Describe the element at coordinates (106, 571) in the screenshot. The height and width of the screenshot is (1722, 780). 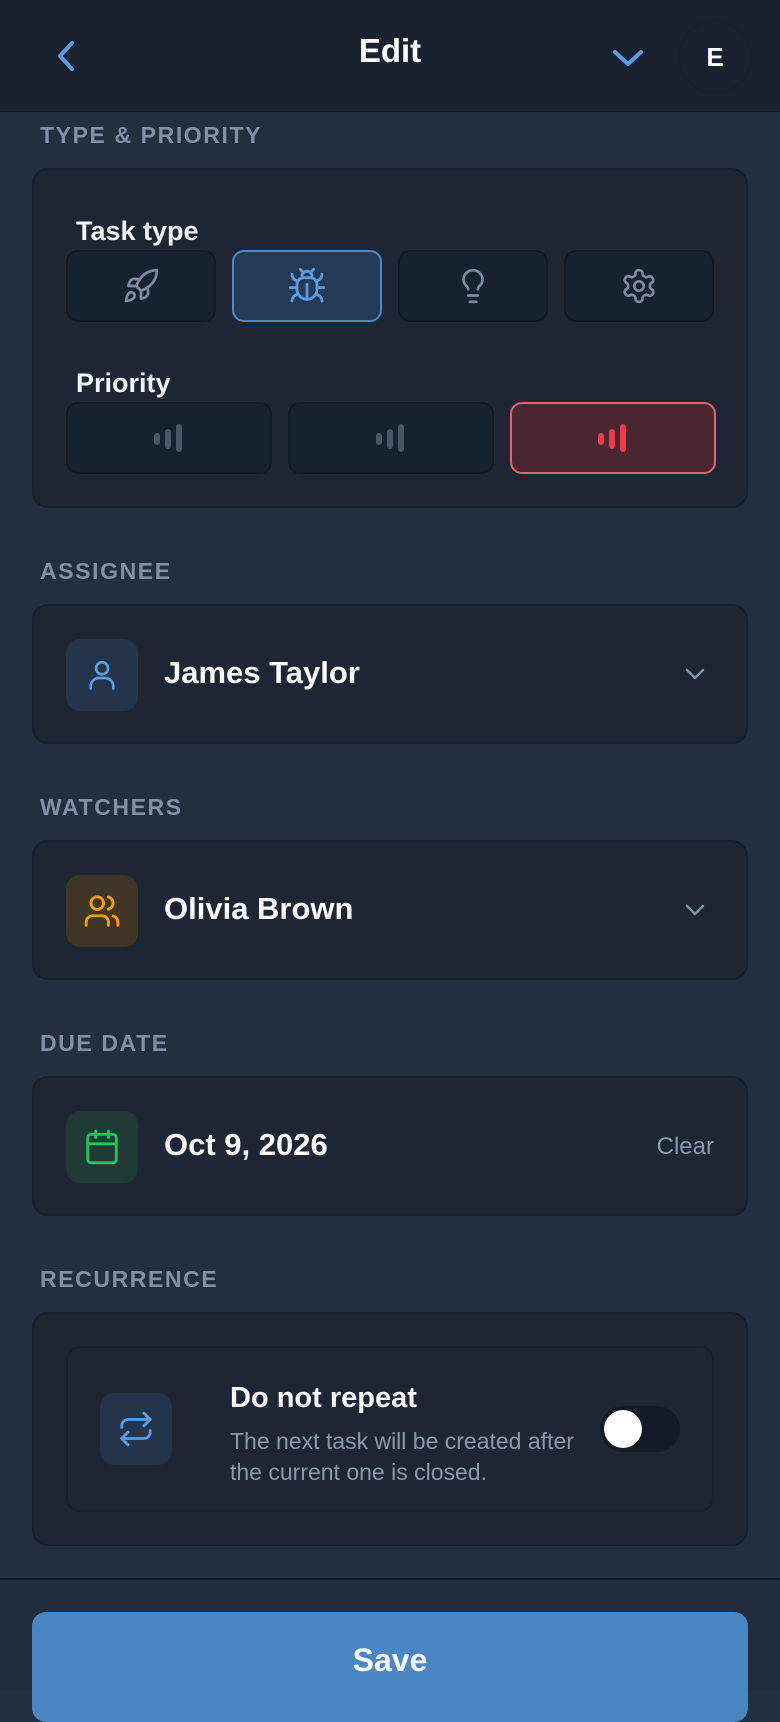
I see `section-label-assignee: ASSIGNEE` at that location.